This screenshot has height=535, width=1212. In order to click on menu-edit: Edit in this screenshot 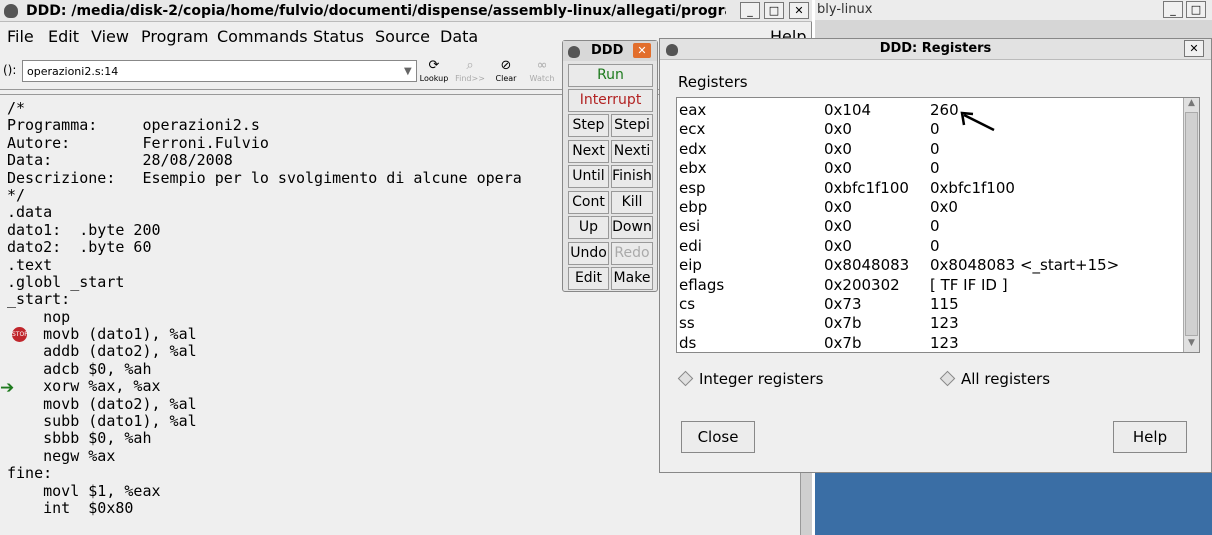, I will do `click(63, 36)`.